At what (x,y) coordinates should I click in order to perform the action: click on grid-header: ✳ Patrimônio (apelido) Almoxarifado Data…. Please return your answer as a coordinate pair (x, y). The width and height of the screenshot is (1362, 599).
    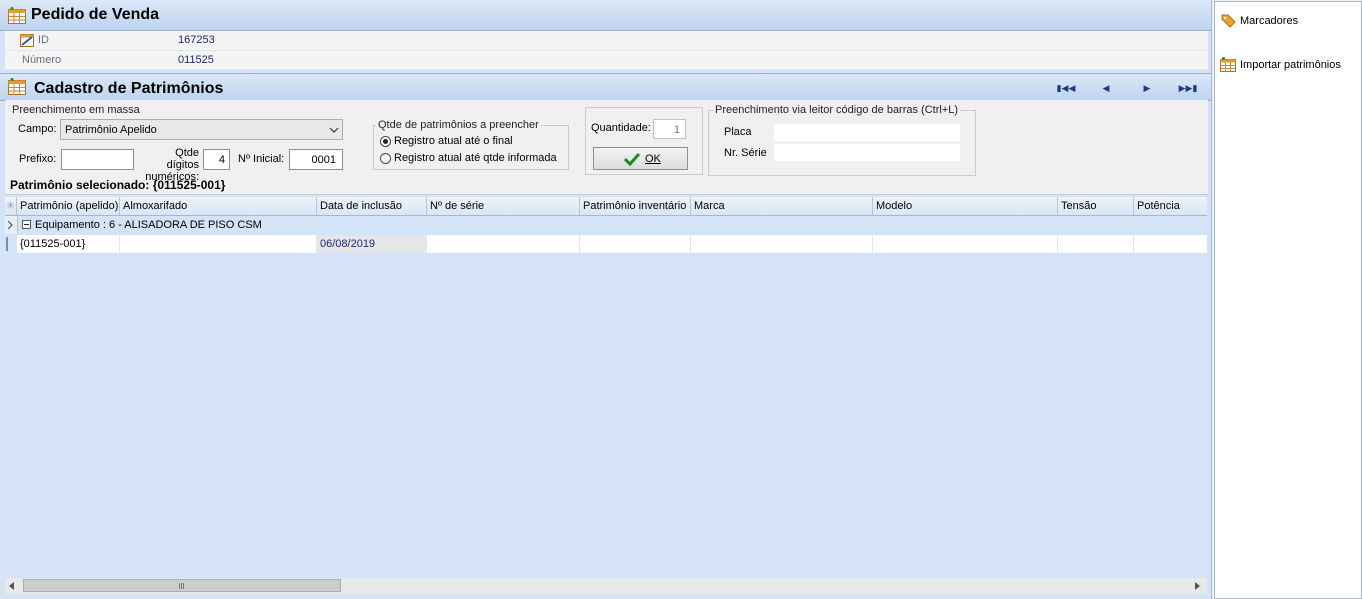
    Looking at the image, I should click on (606, 206).